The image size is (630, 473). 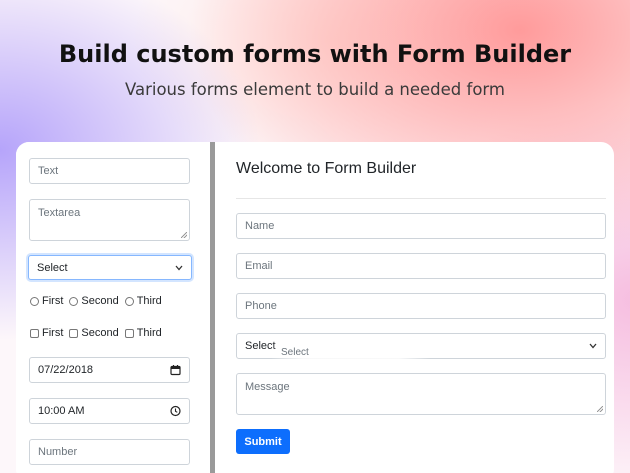 What do you see at coordinates (351, 352) in the screenshot?
I see `dragging-select-ghost: Select` at bounding box center [351, 352].